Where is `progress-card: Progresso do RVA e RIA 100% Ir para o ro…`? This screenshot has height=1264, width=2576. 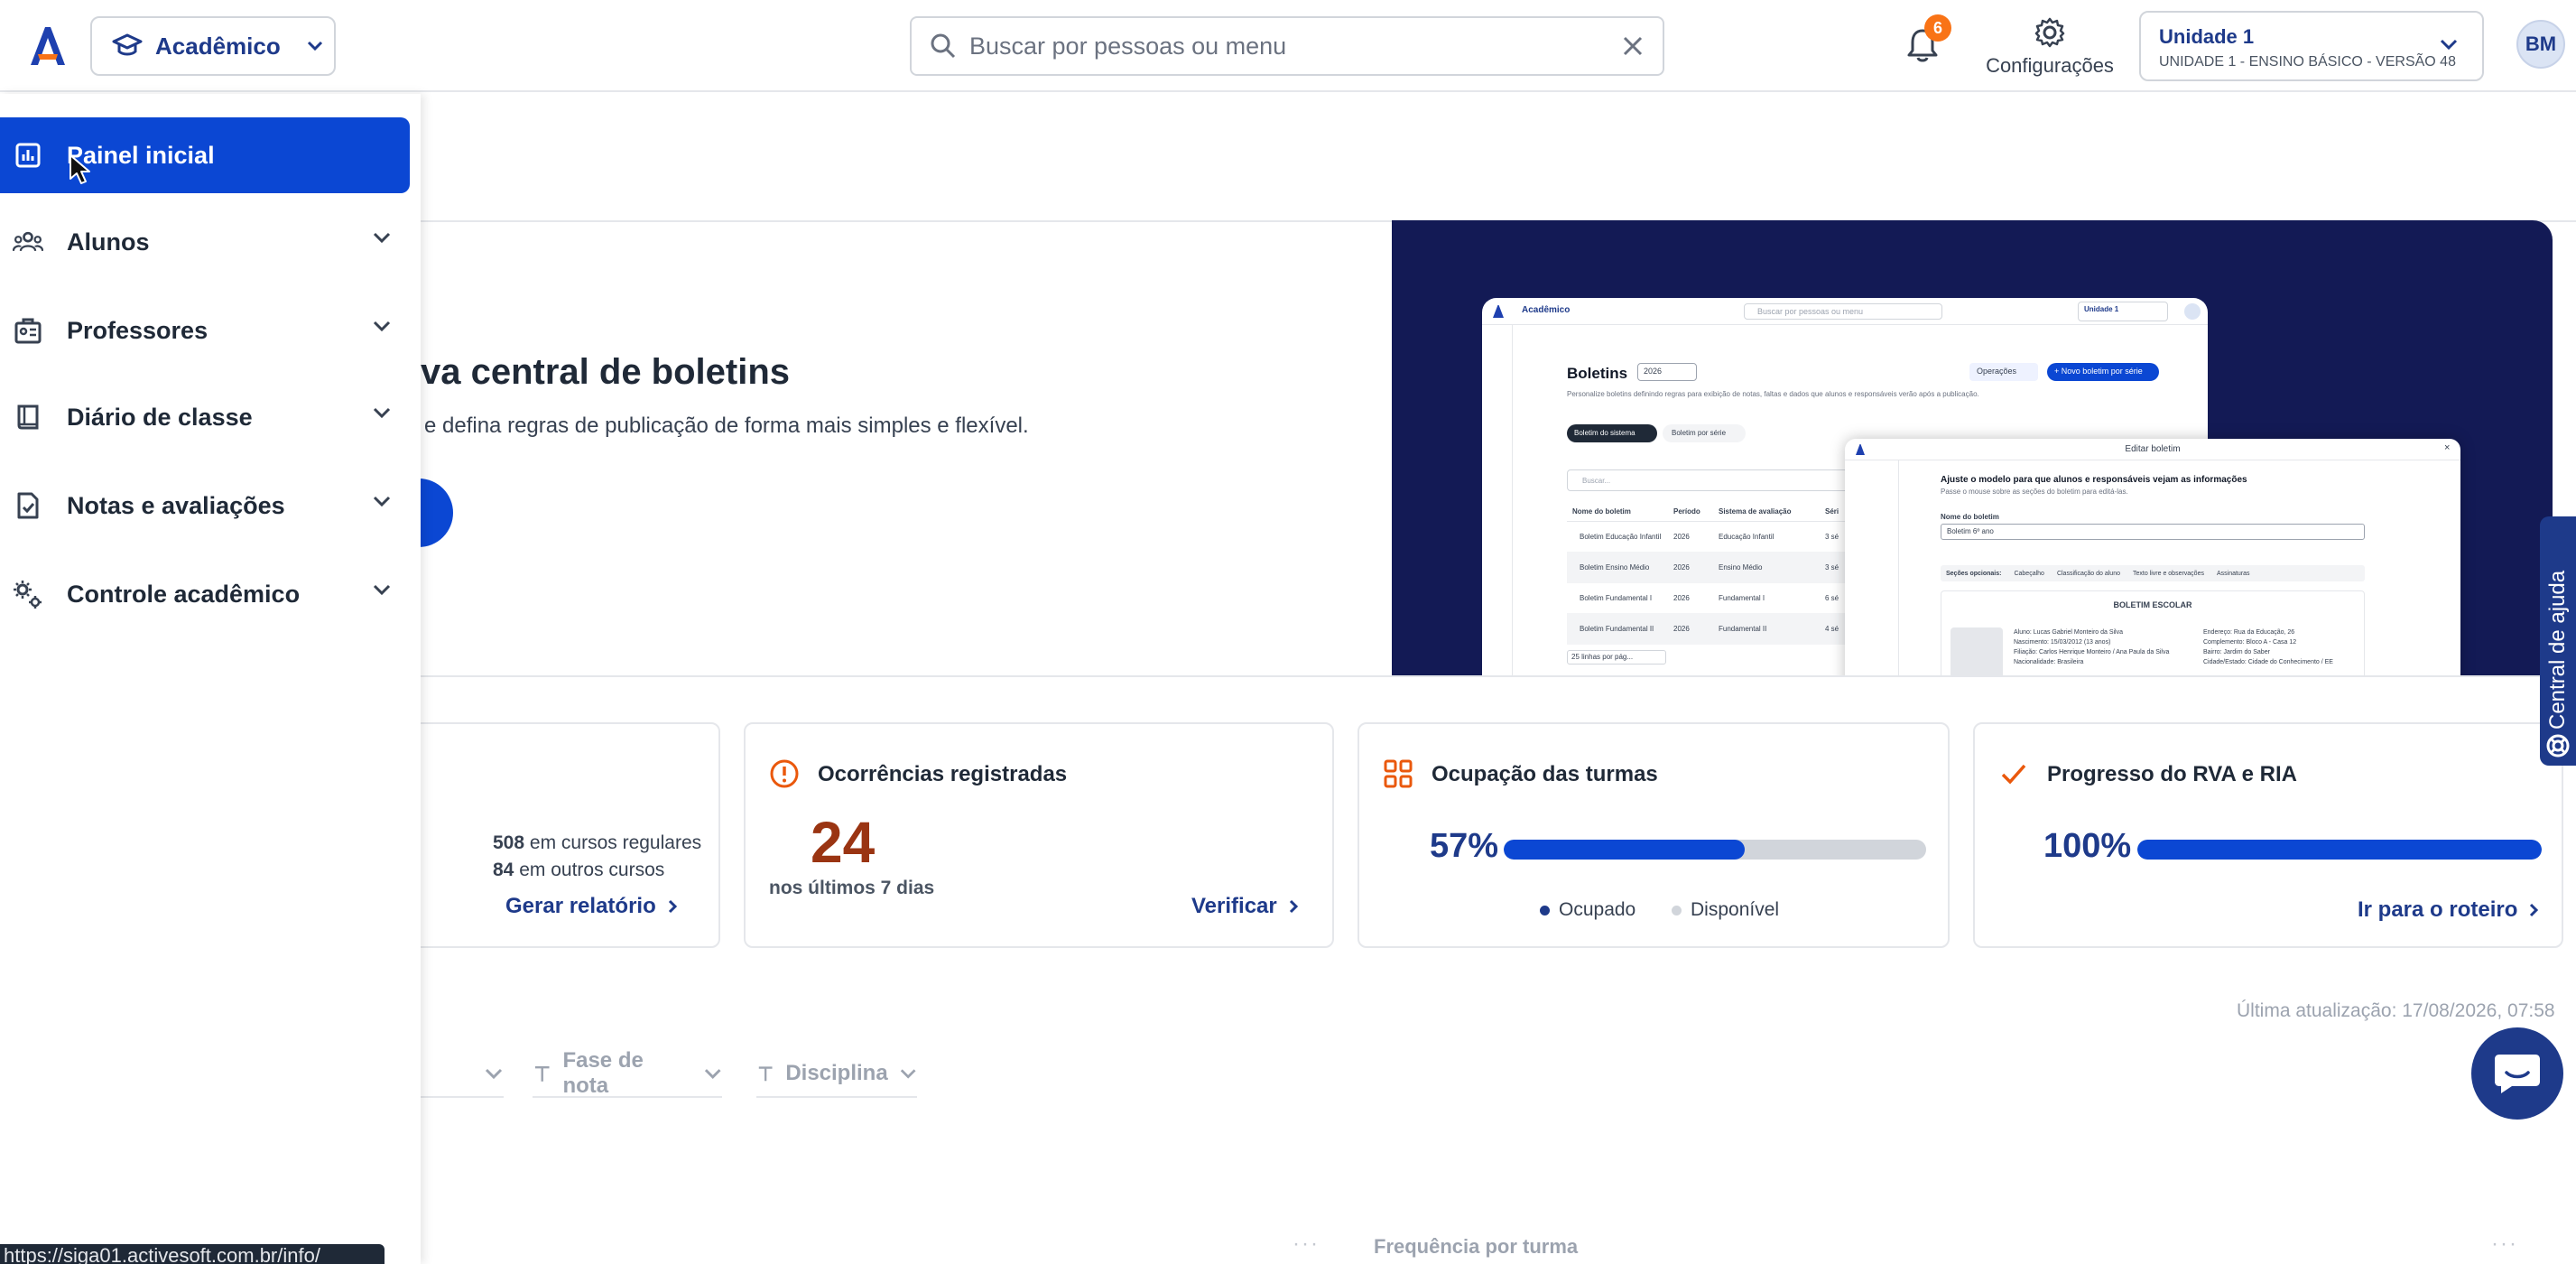 progress-card: Progresso do RVA e RIA 100% Ir para o ro… is located at coordinates (2268, 835).